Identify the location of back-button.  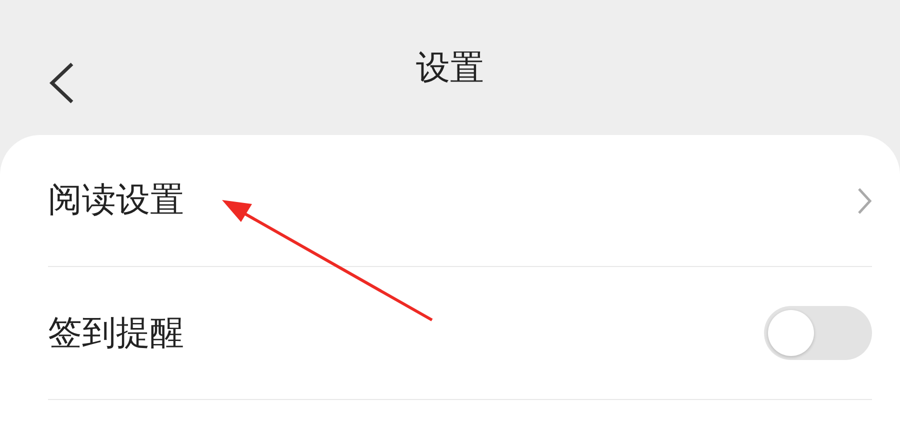
(62, 83).